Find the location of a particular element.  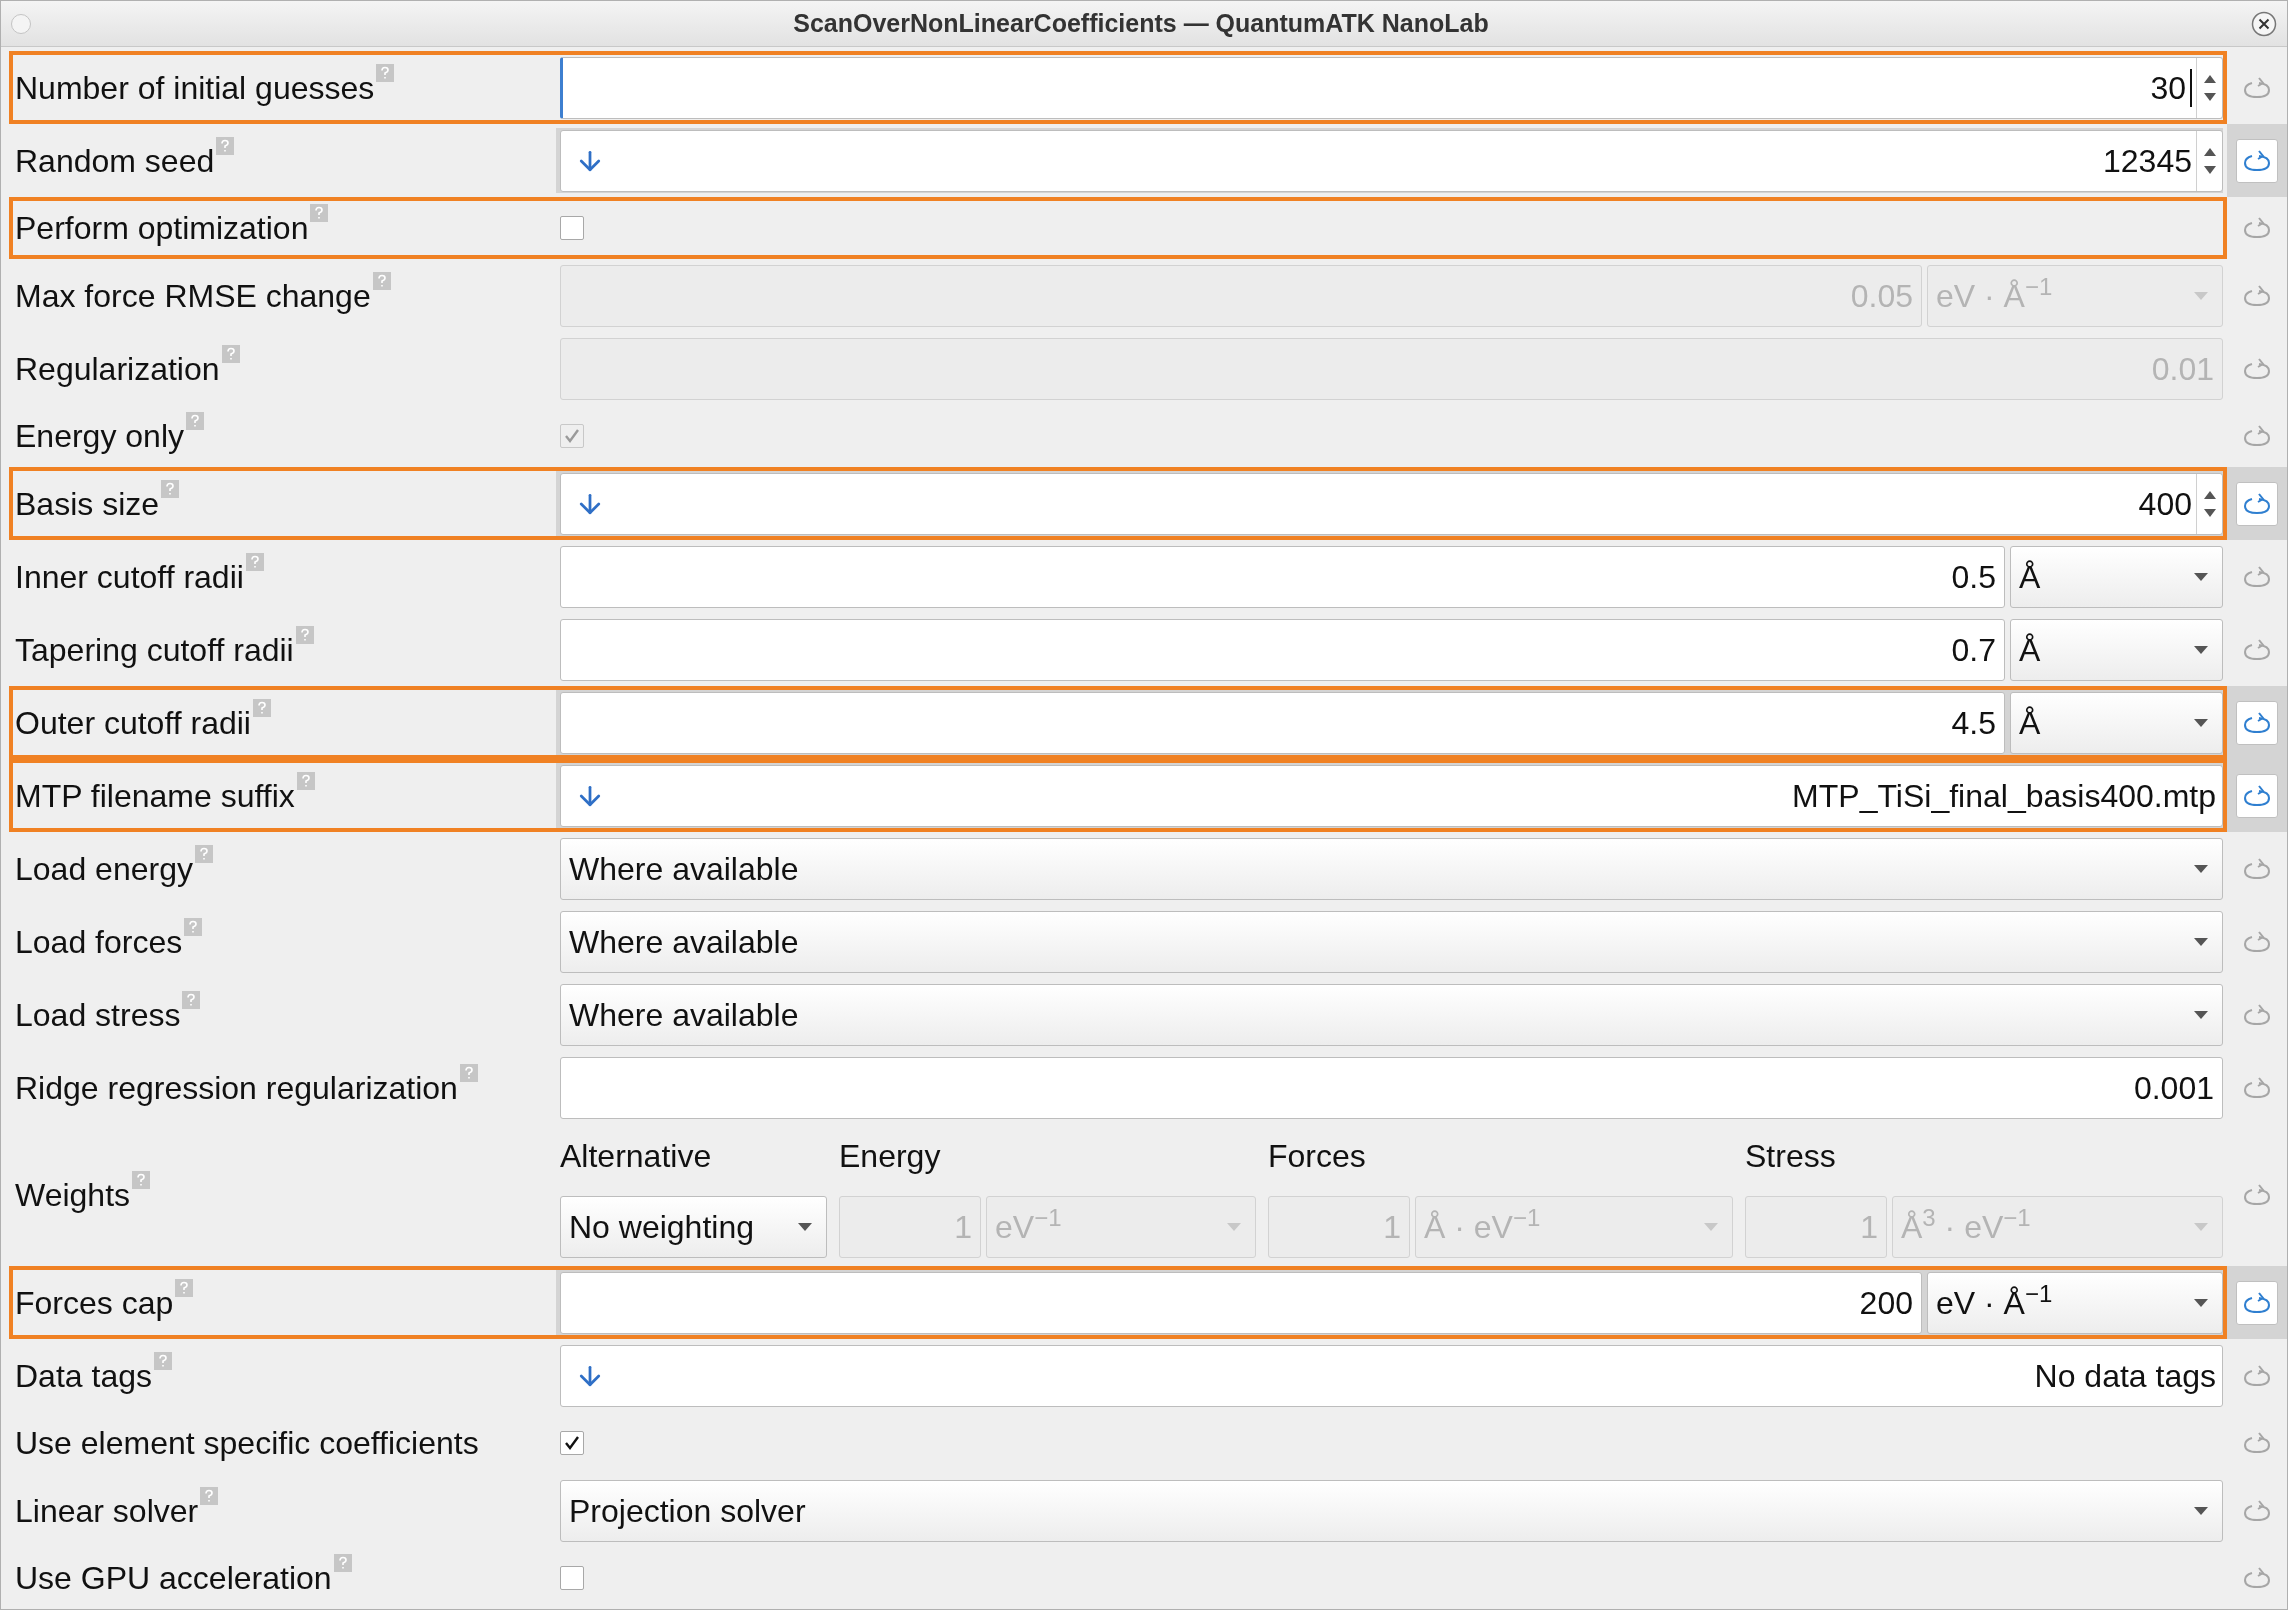

field-label: Inner cutoff radii is located at coordinates (129, 577).